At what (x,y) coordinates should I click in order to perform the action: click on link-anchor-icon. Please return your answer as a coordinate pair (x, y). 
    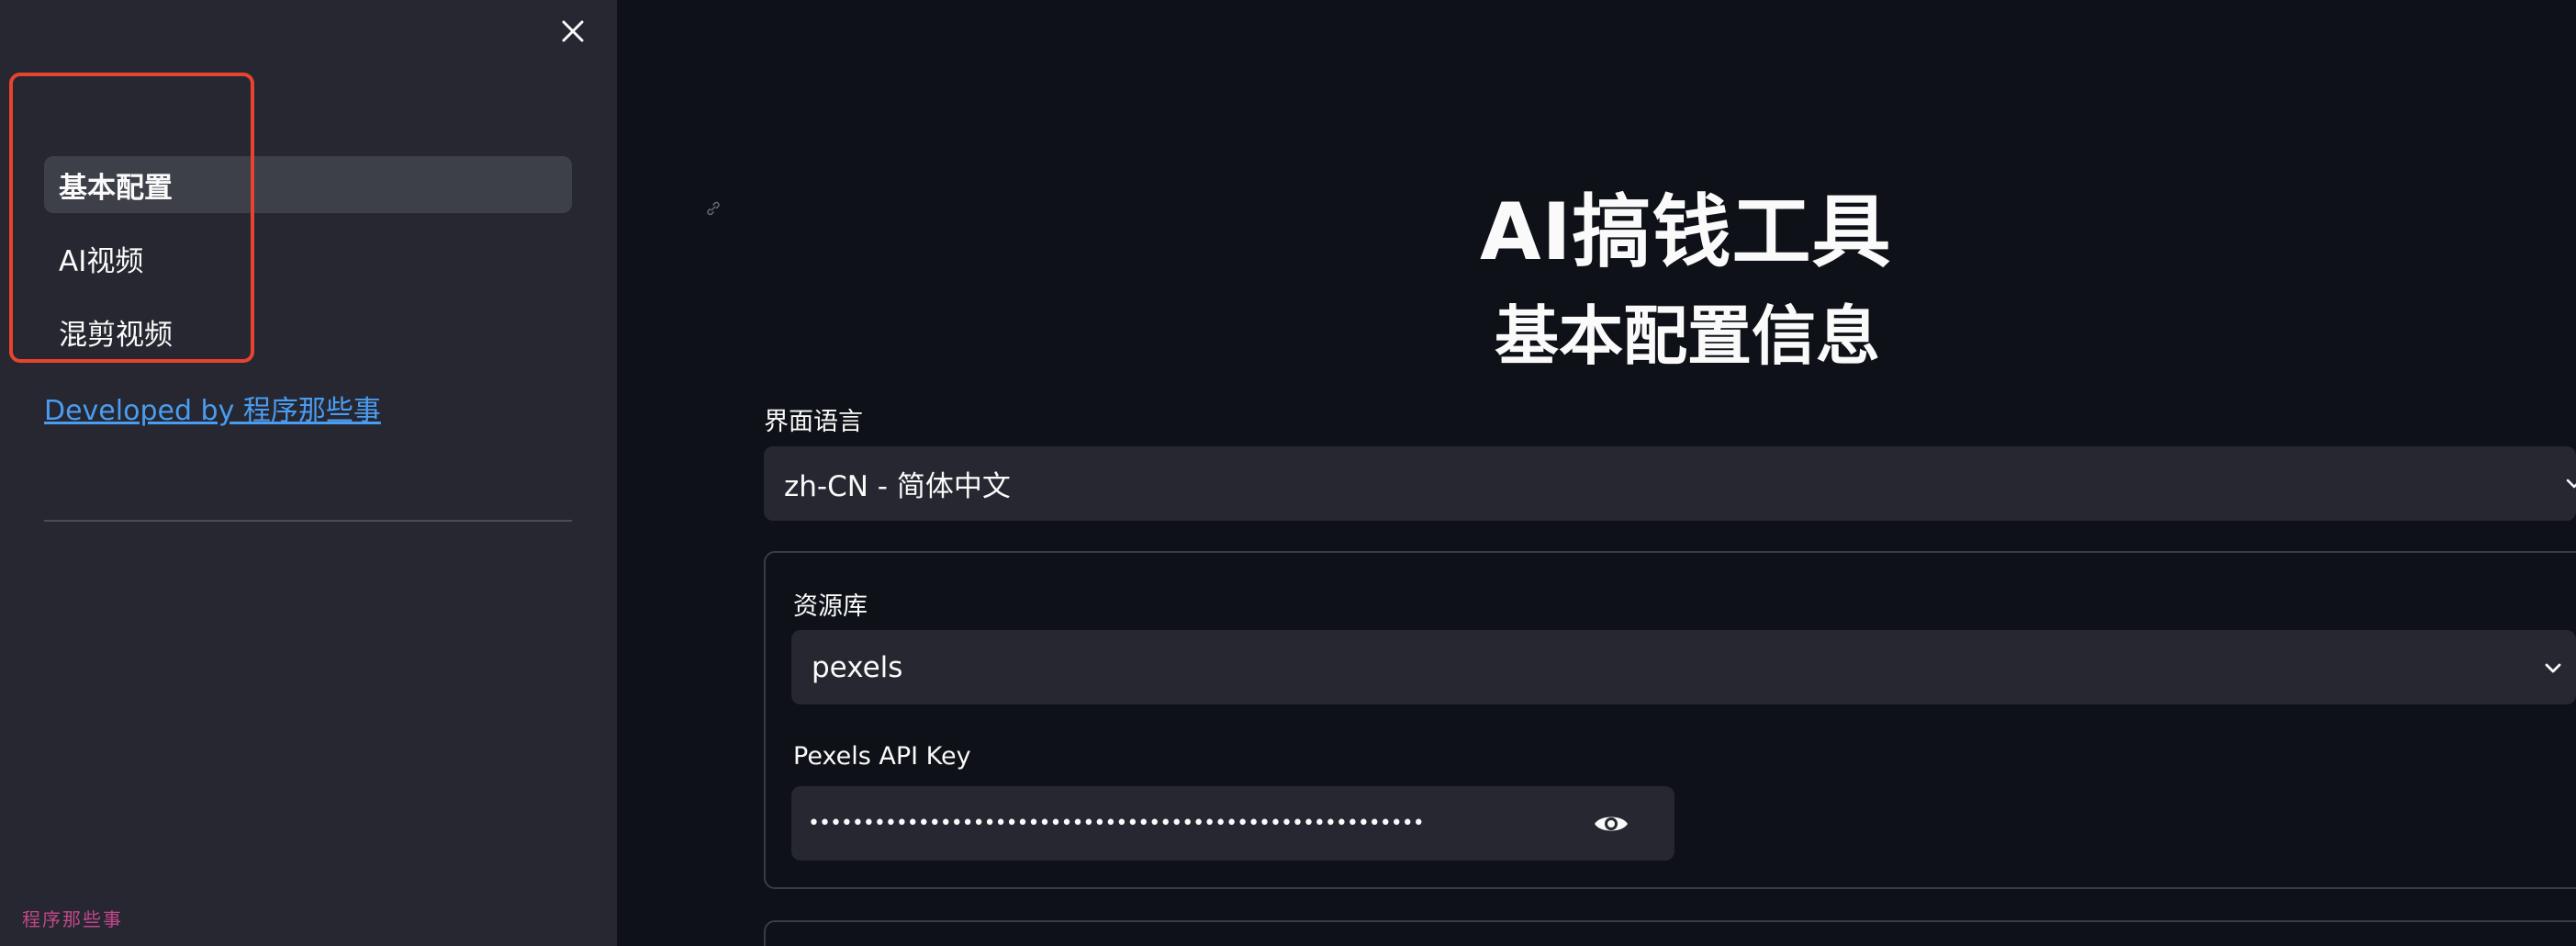
    Looking at the image, I should click on (713, 208).